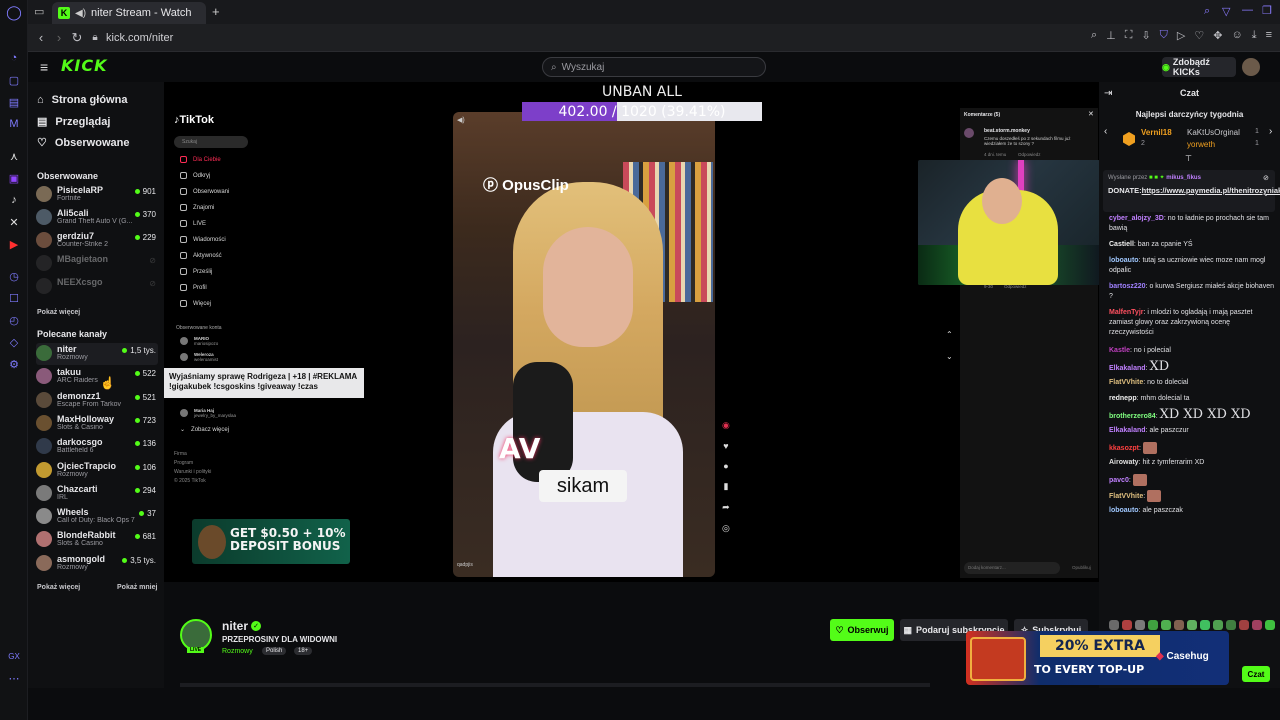 The height and width of the screenshot is (720, 1280). What do you see at coordinates (58, 312) in the screenshot?
I see `show-more-followed: Pokaż więcej` at bounding box center [58, 312].